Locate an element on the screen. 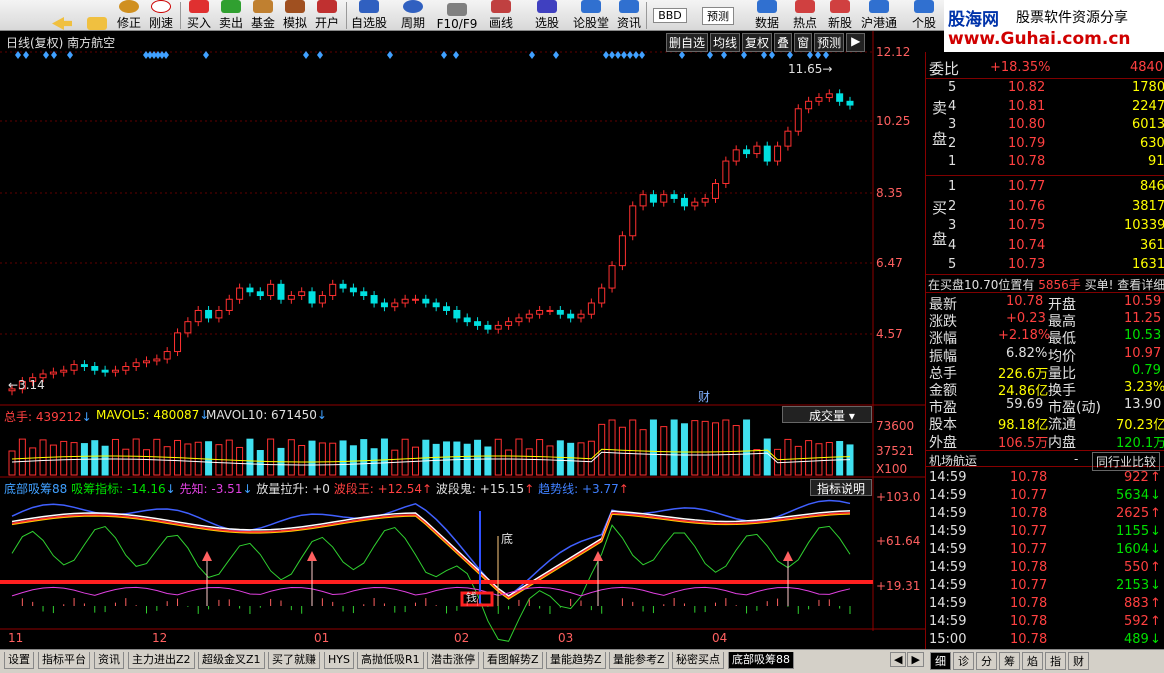  detail-tab: 细 is located at coordinates (940, 661).